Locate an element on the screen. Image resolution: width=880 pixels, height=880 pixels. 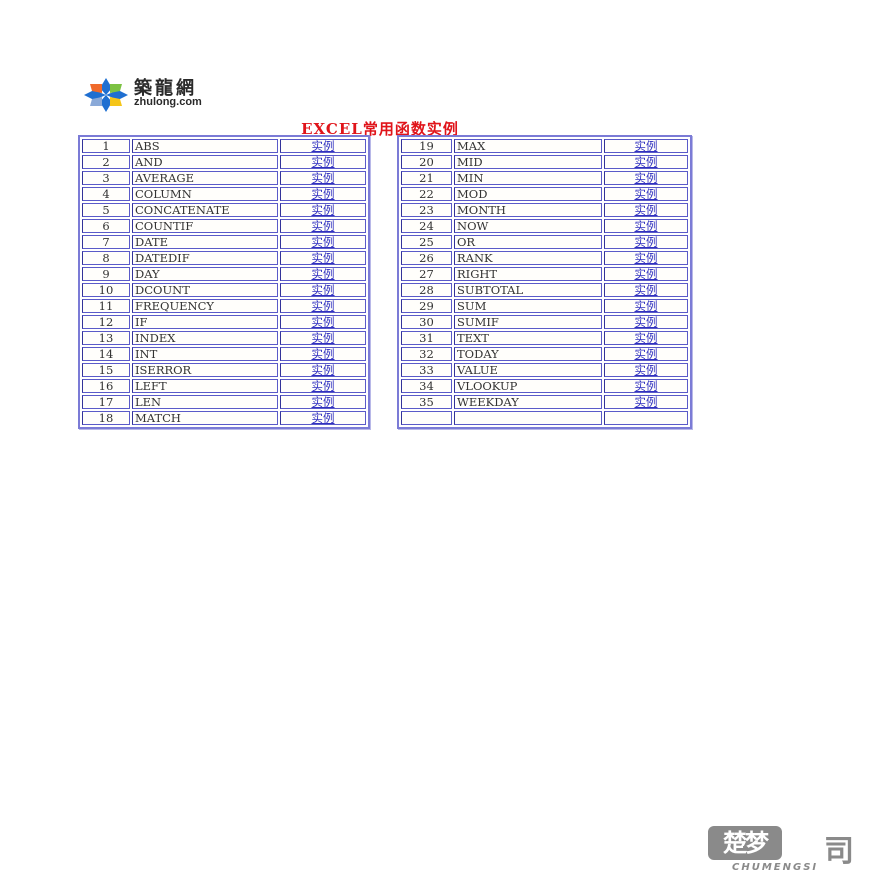
function-name: MID is located at coordinates (528, 162).